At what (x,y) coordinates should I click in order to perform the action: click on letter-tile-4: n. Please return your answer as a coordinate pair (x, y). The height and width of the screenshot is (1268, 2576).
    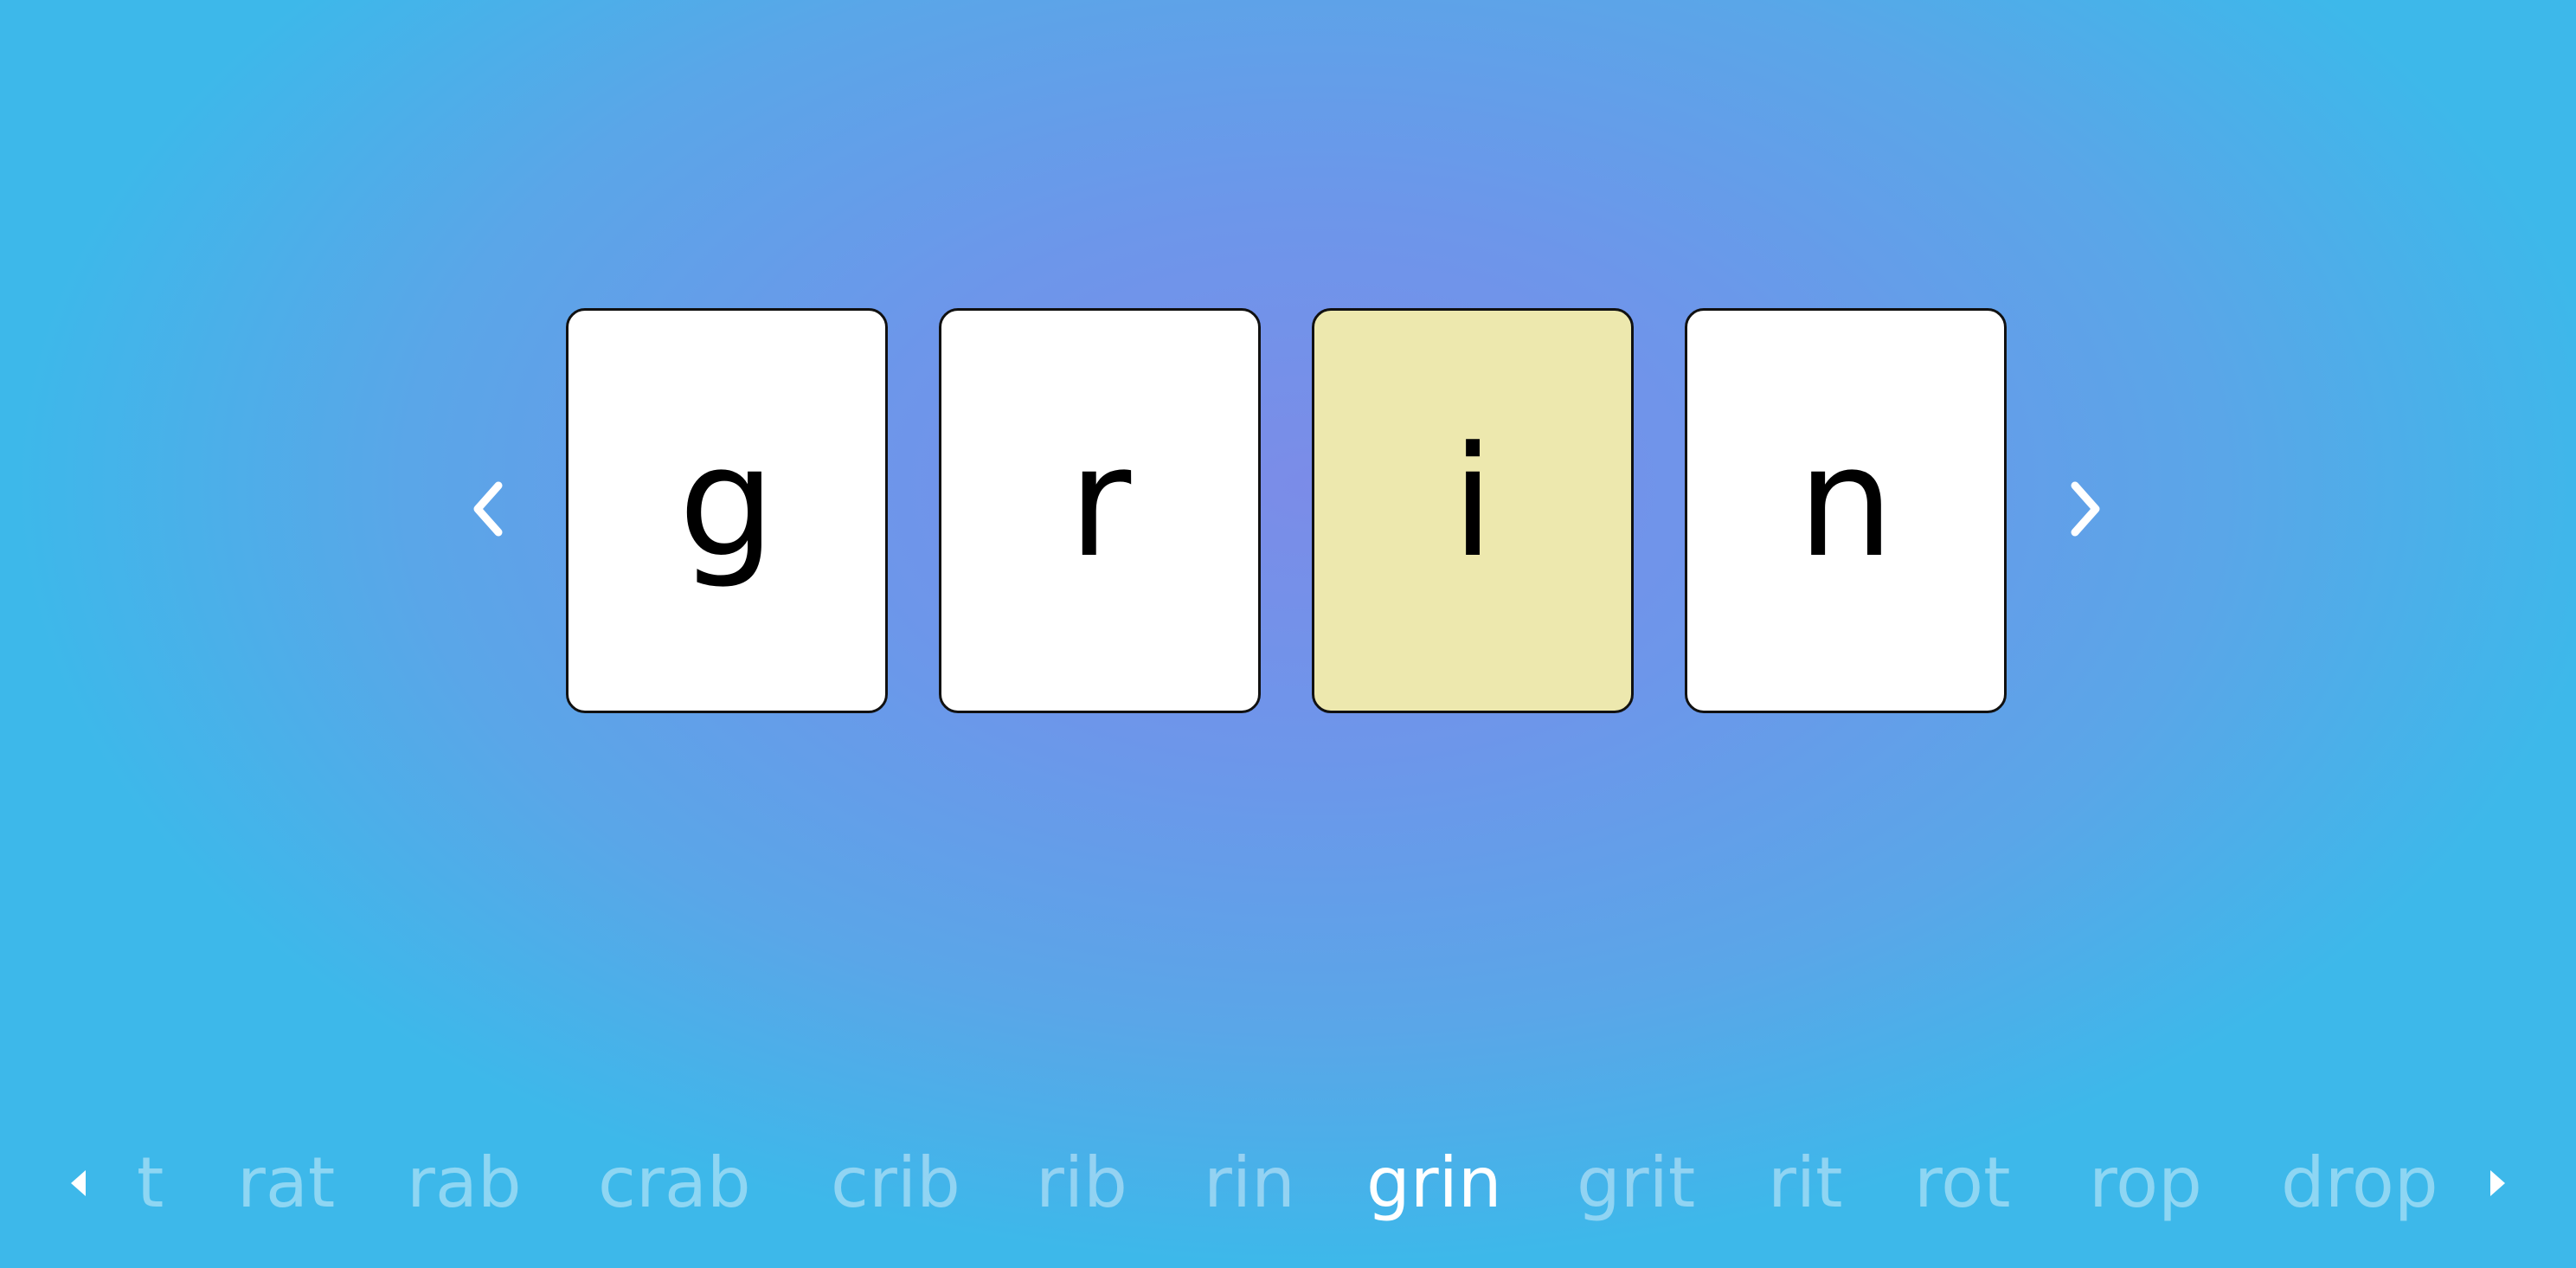
    Looking at the image, I should click on (1846, 510).